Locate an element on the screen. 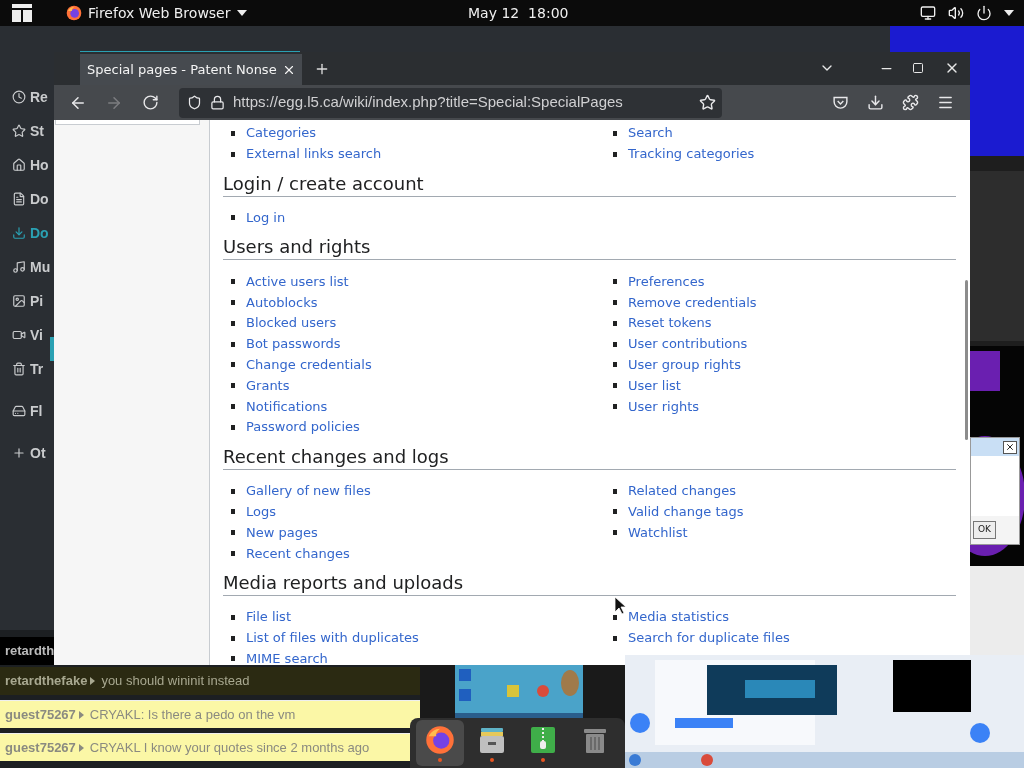  new-tab-icon is located at coordinates (322, 69).